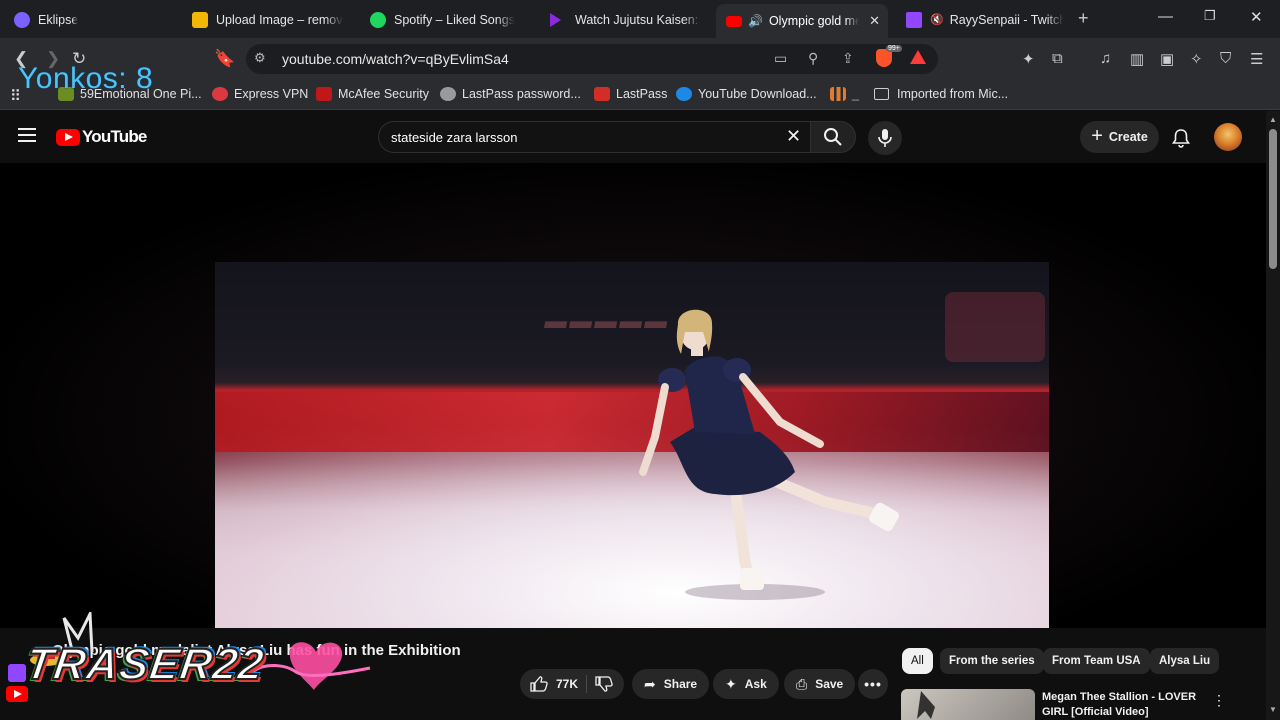  What do you see at coordinates (1006, 19) in the screenshot?
I see `tab-label: RayySenpaii - Twitch` at bounding box center [1006, 19].